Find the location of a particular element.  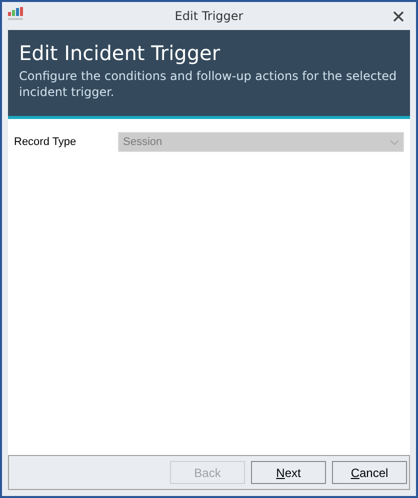

header-title: Edit Incident Trigger is located at coordinates (120, 53).